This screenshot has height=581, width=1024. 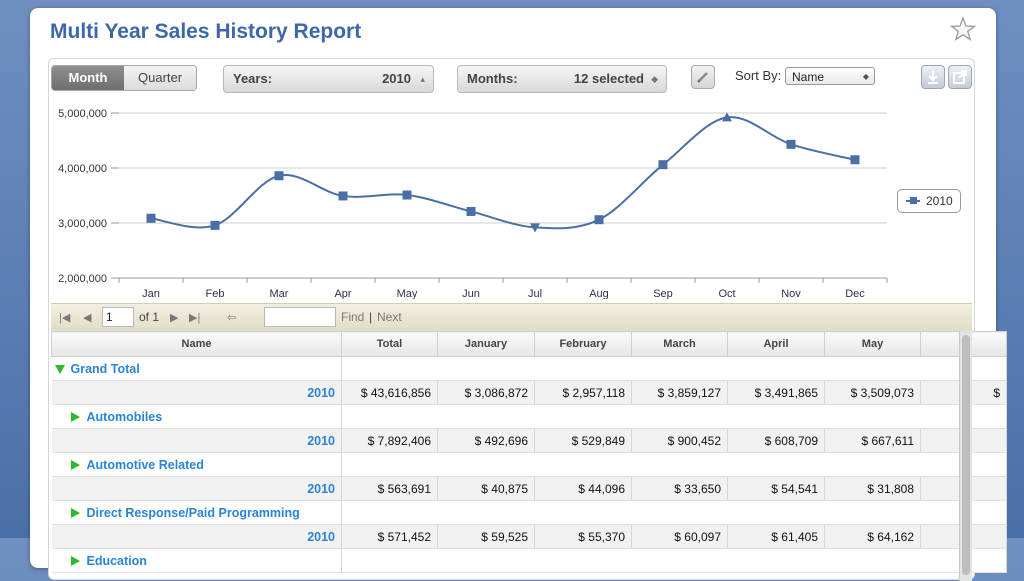 What do you see at coordinates (145, 465) in the screenshot?
I see `group-label: Automotive Related` at bounding box center [145, 465].